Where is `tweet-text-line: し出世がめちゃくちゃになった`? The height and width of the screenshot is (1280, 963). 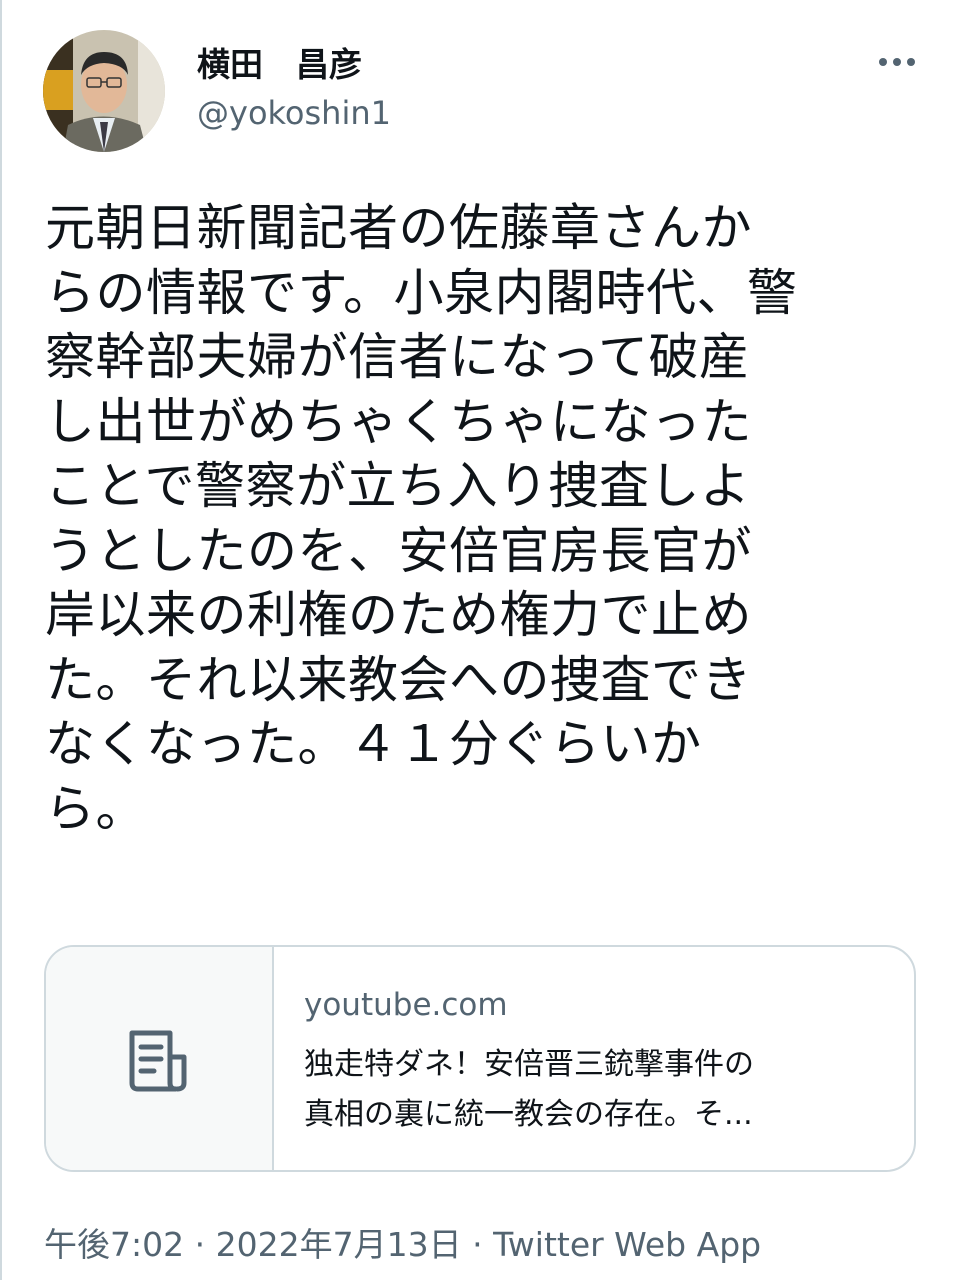
tweet-text-line: し出世がめちゃくちゃになった is located at coordinates (398, 421).